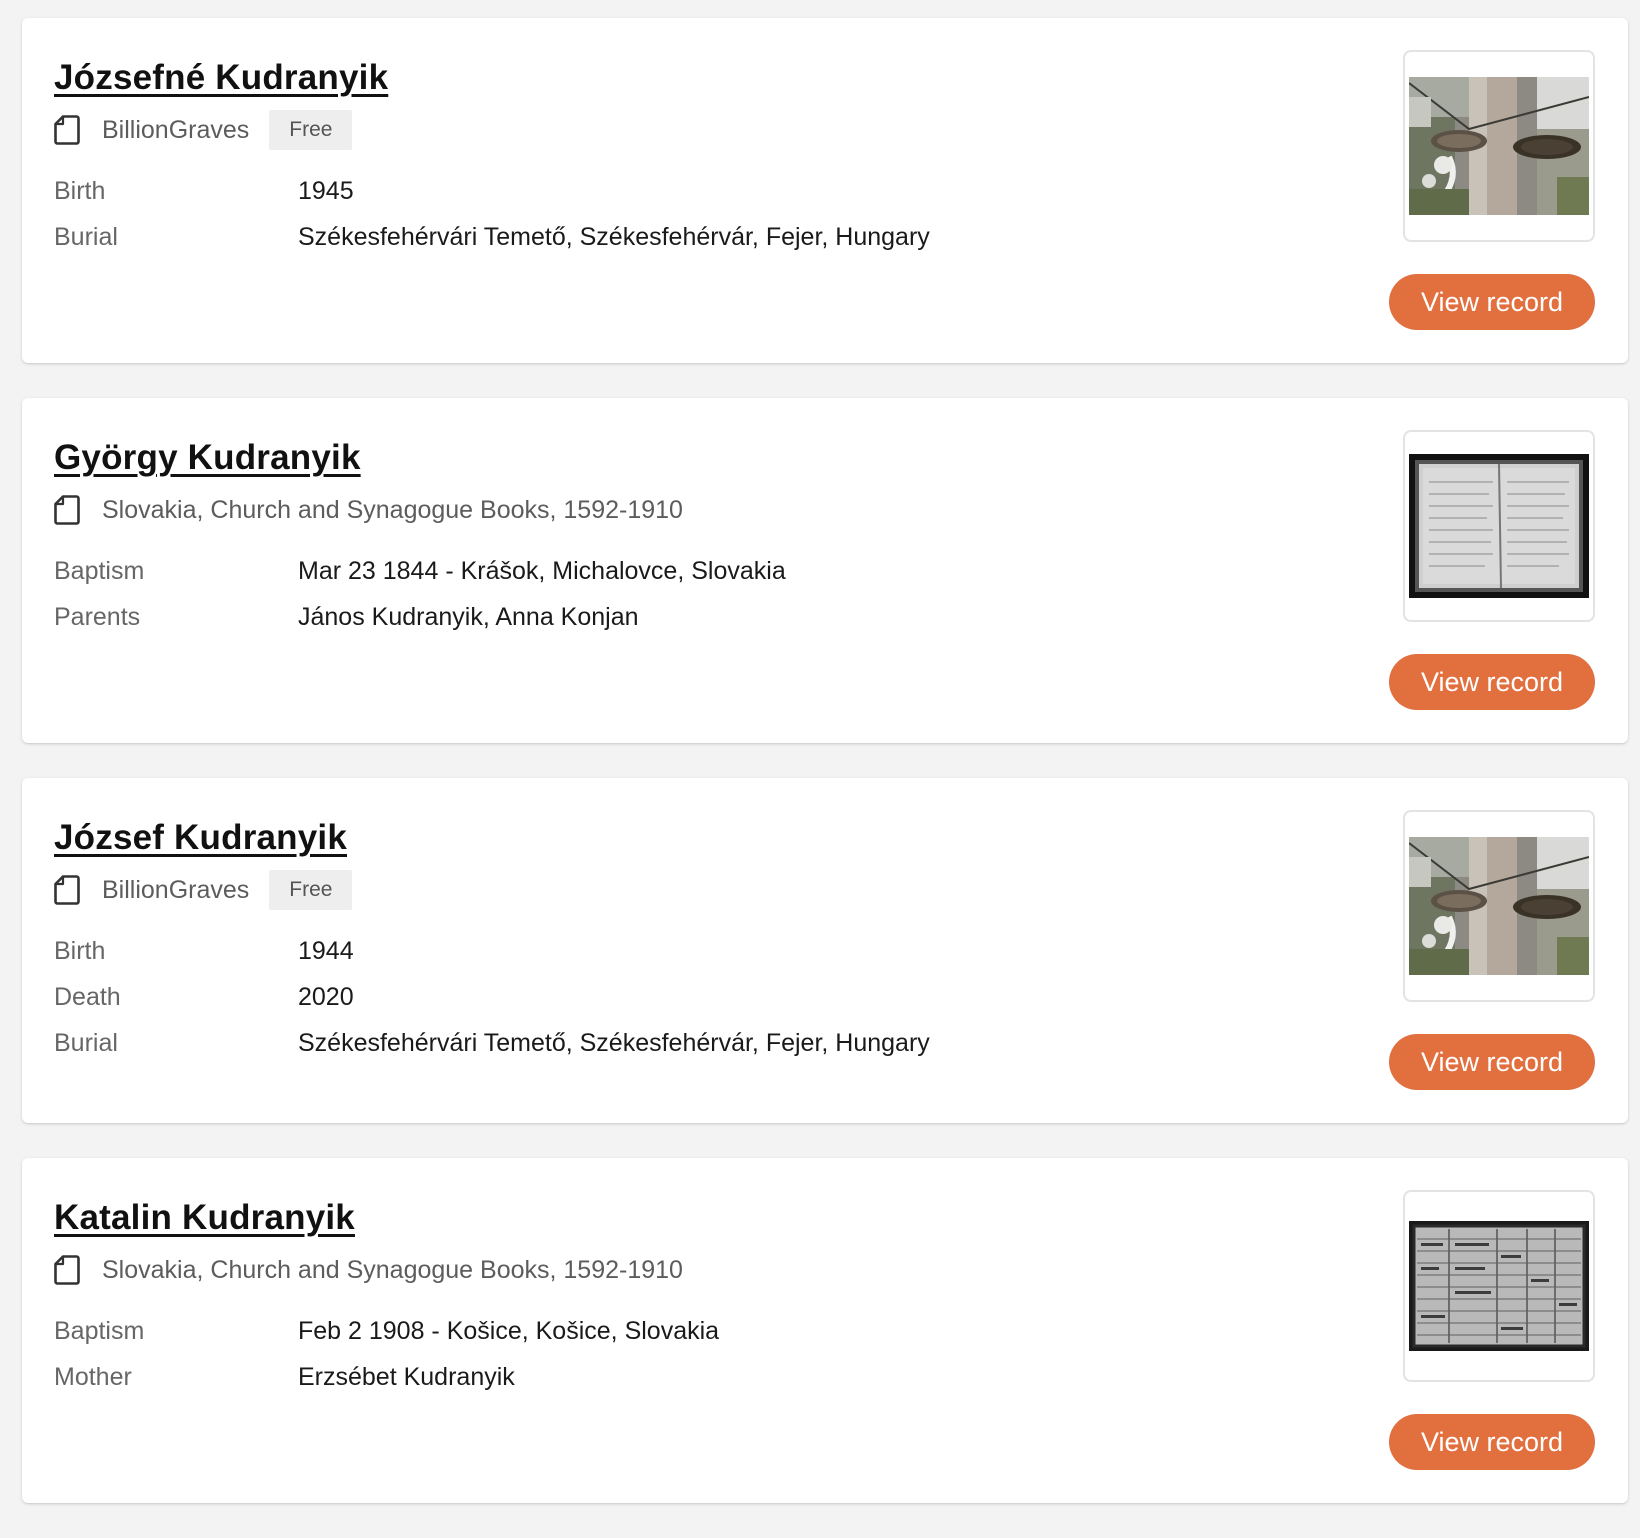  Describe the element at coordinates (326, 190) in the screenshot. I see `fact-value: 1945` at that location.